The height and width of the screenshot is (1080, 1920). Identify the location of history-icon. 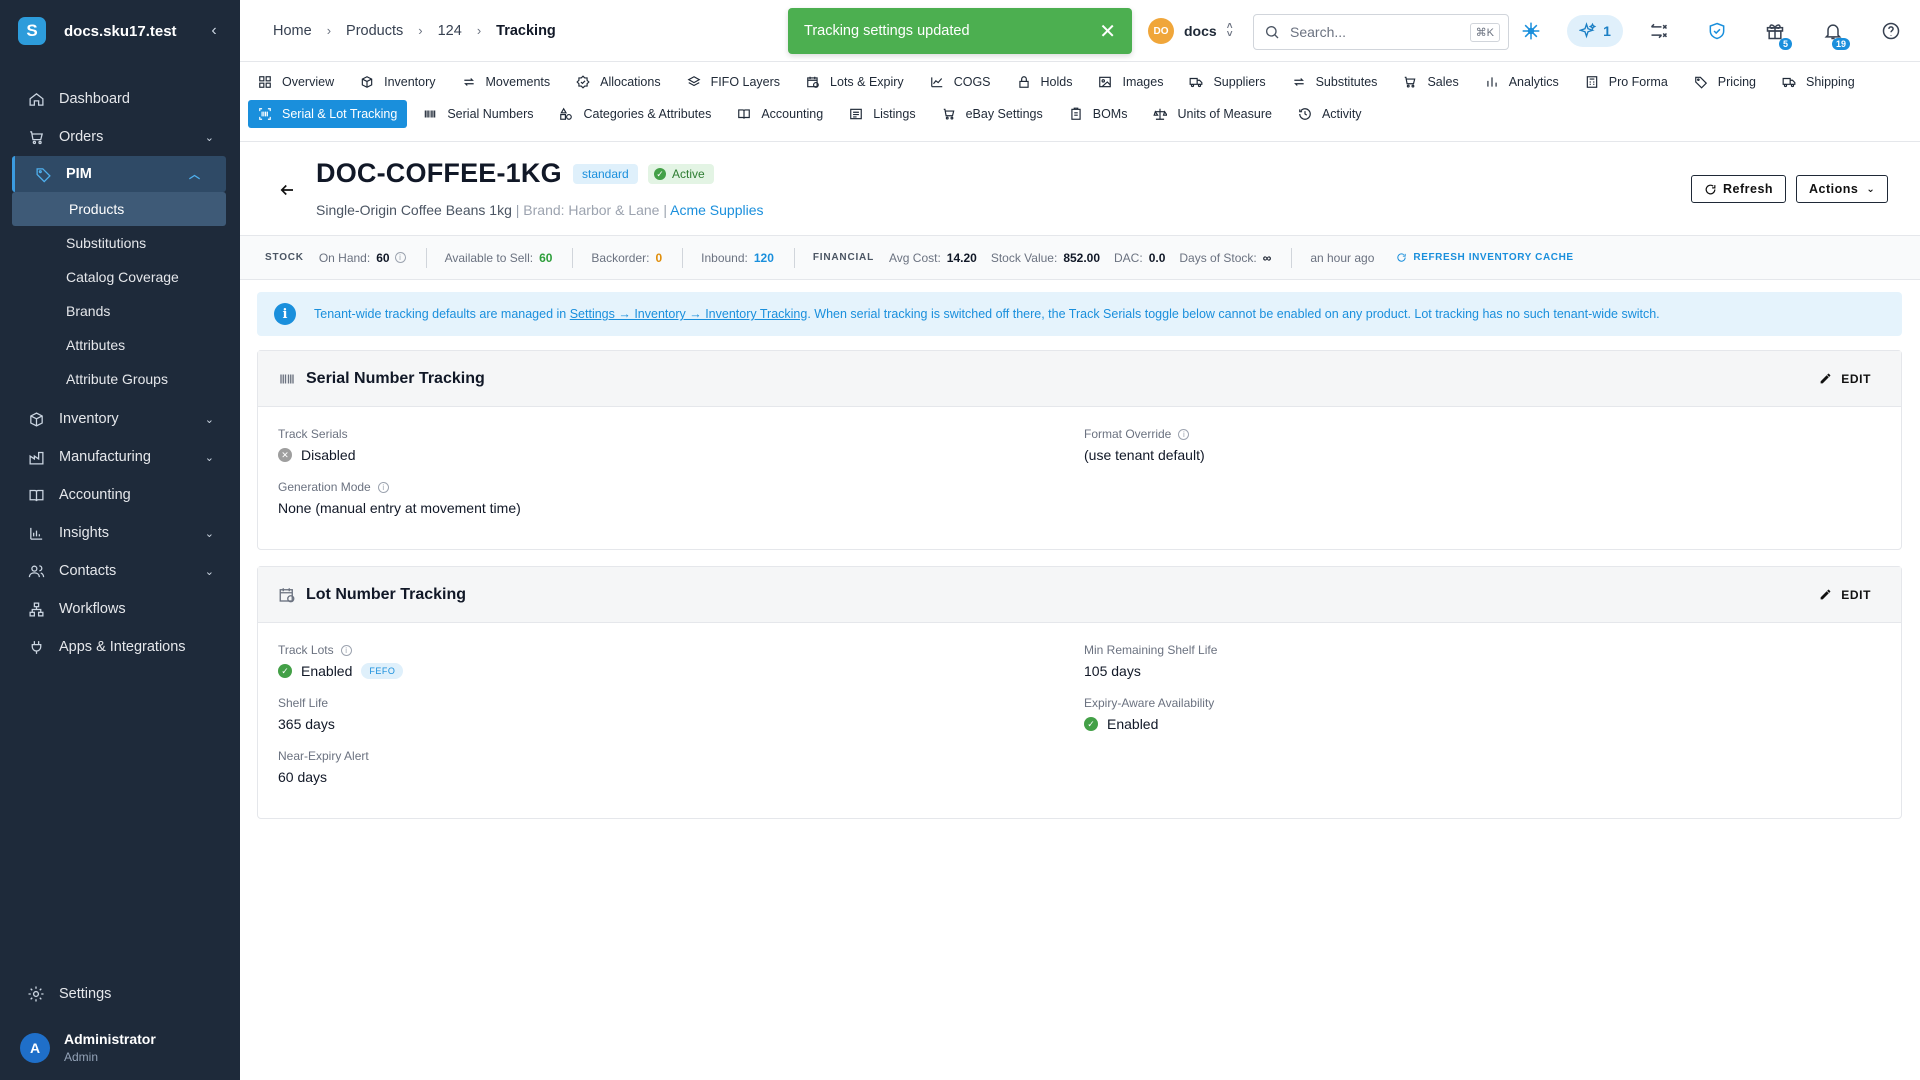
(1305, 114).